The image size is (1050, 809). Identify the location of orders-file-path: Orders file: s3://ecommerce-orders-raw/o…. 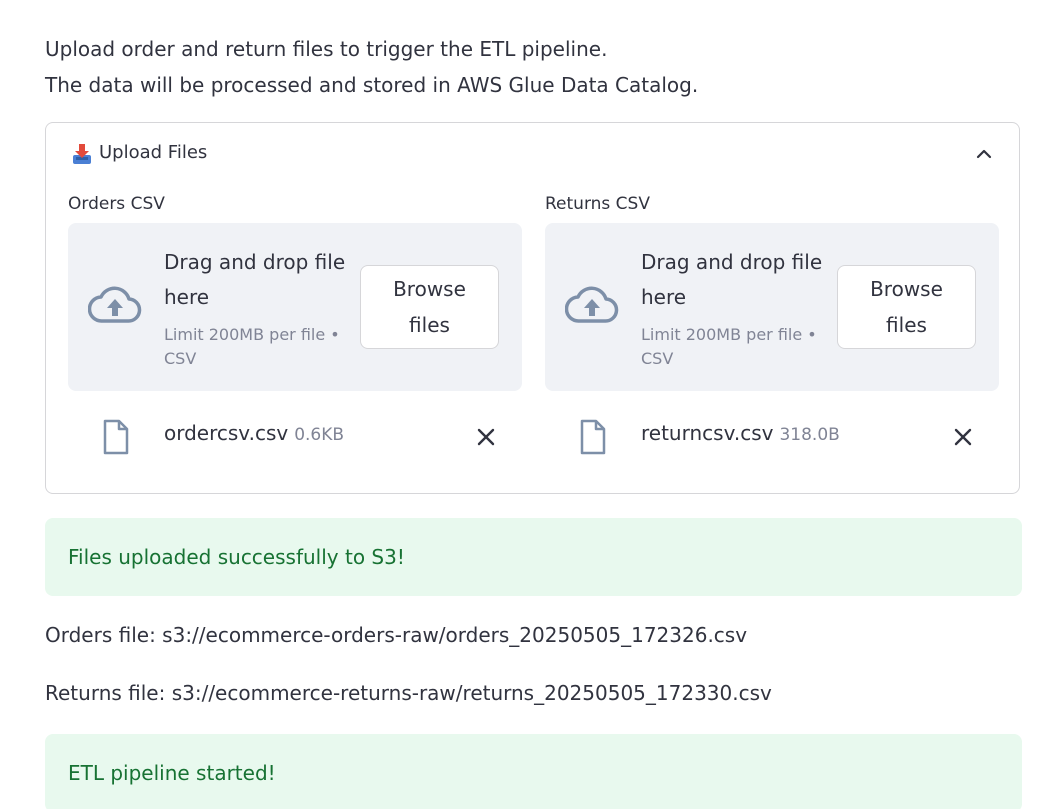
(396, 635).